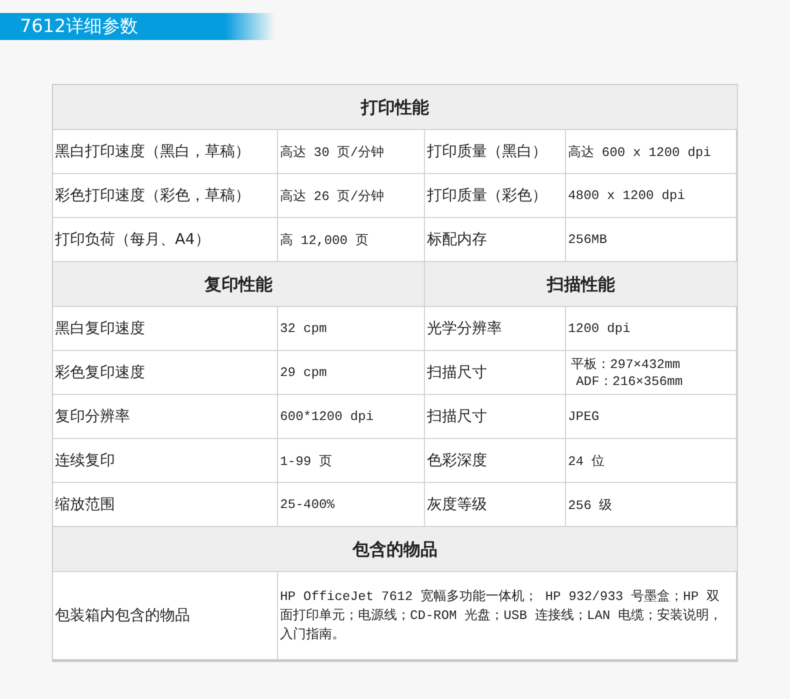 Image resolution: width=790 pixels, height=699 pixels. Describe the element at coordinates (165, 461) in the screenshot. I see `spec-label: 连续复印` at that location.